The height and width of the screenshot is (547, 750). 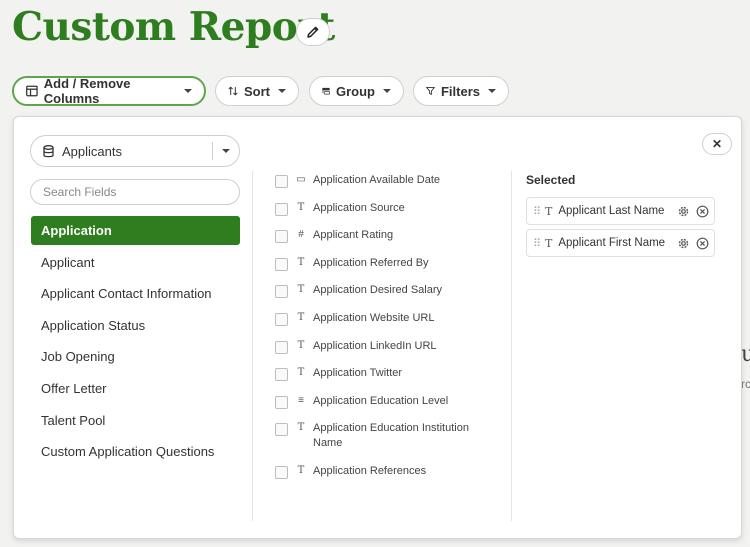 I want to click on field-label: Application Twitter, so click(x=358, y=373).